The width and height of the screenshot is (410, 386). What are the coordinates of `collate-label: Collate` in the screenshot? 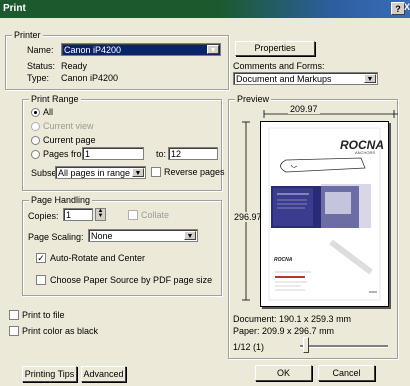 It's located at (155, 215).